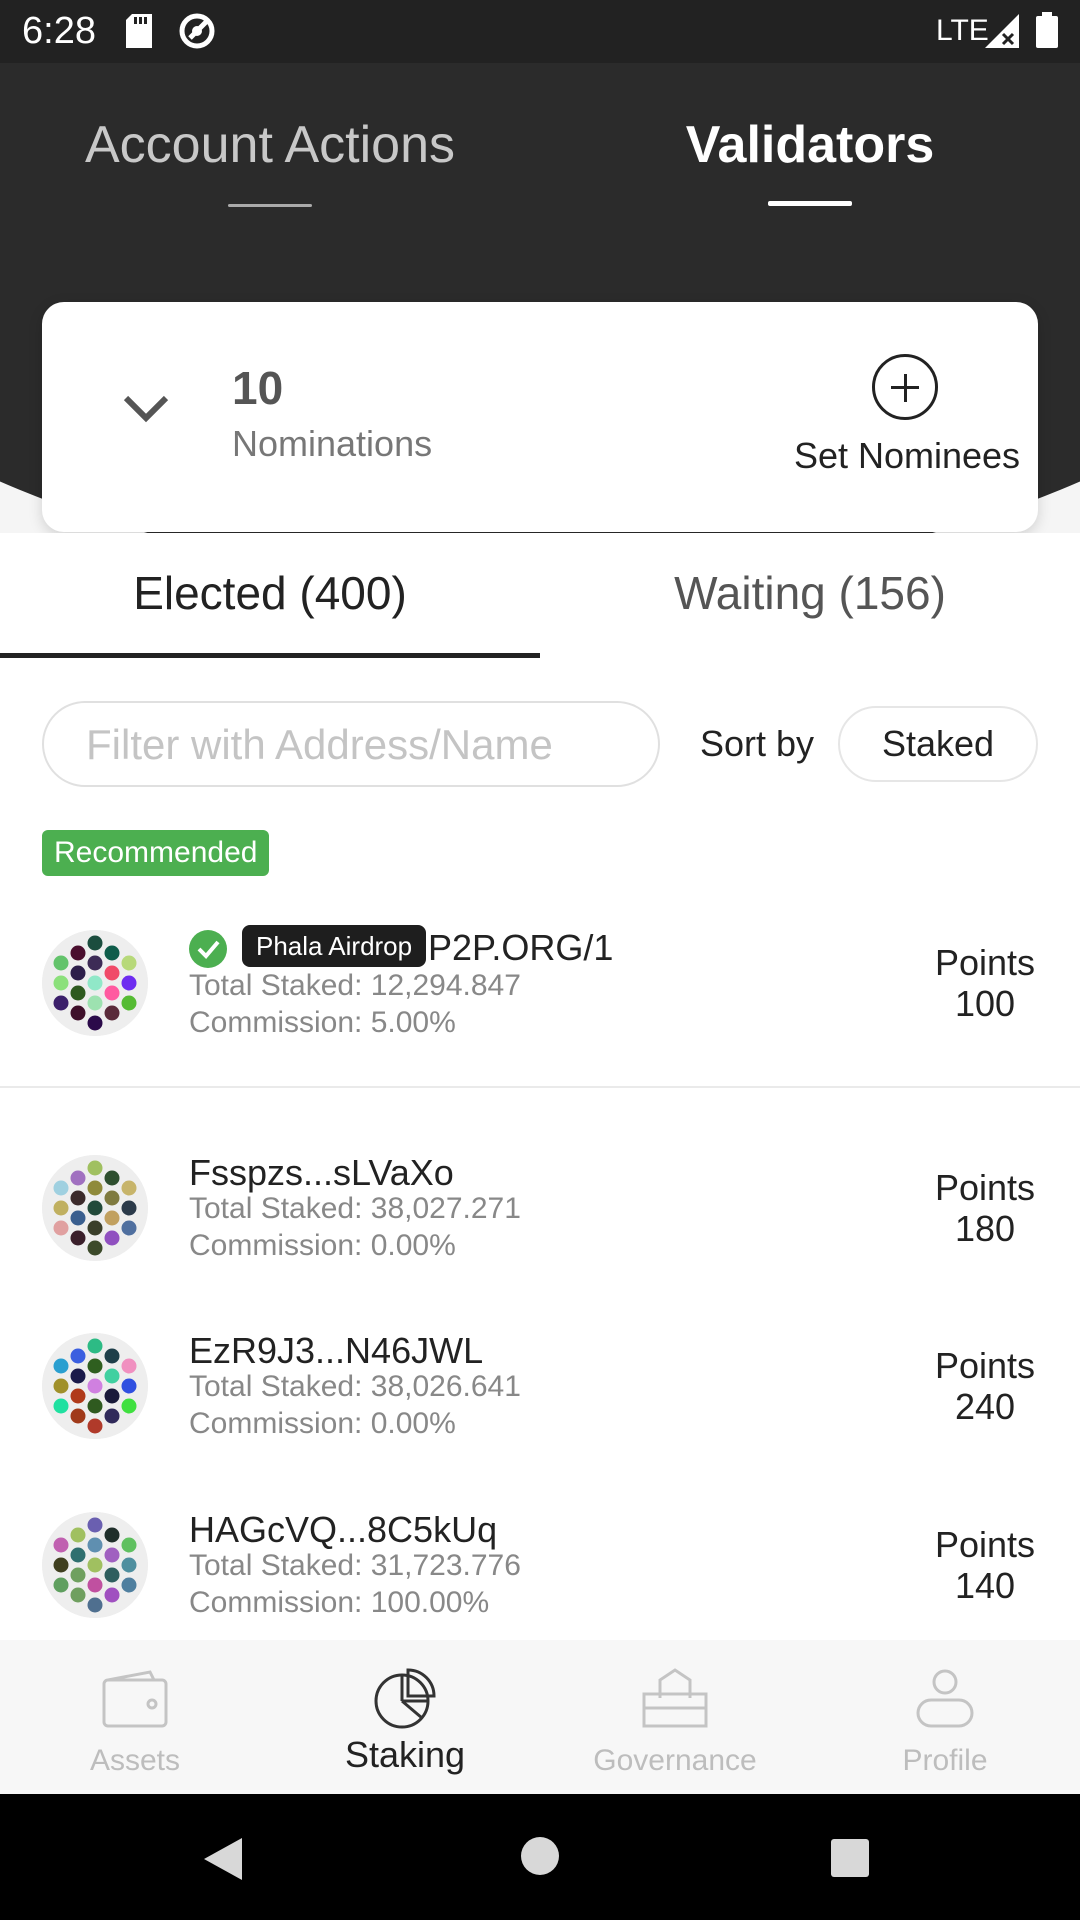 The height and width of the screenshot is (1920, 1080). Describe the element at coordinates (270, 593) in the screenshot. I see `tab-elected: Elected (400)` at that location.